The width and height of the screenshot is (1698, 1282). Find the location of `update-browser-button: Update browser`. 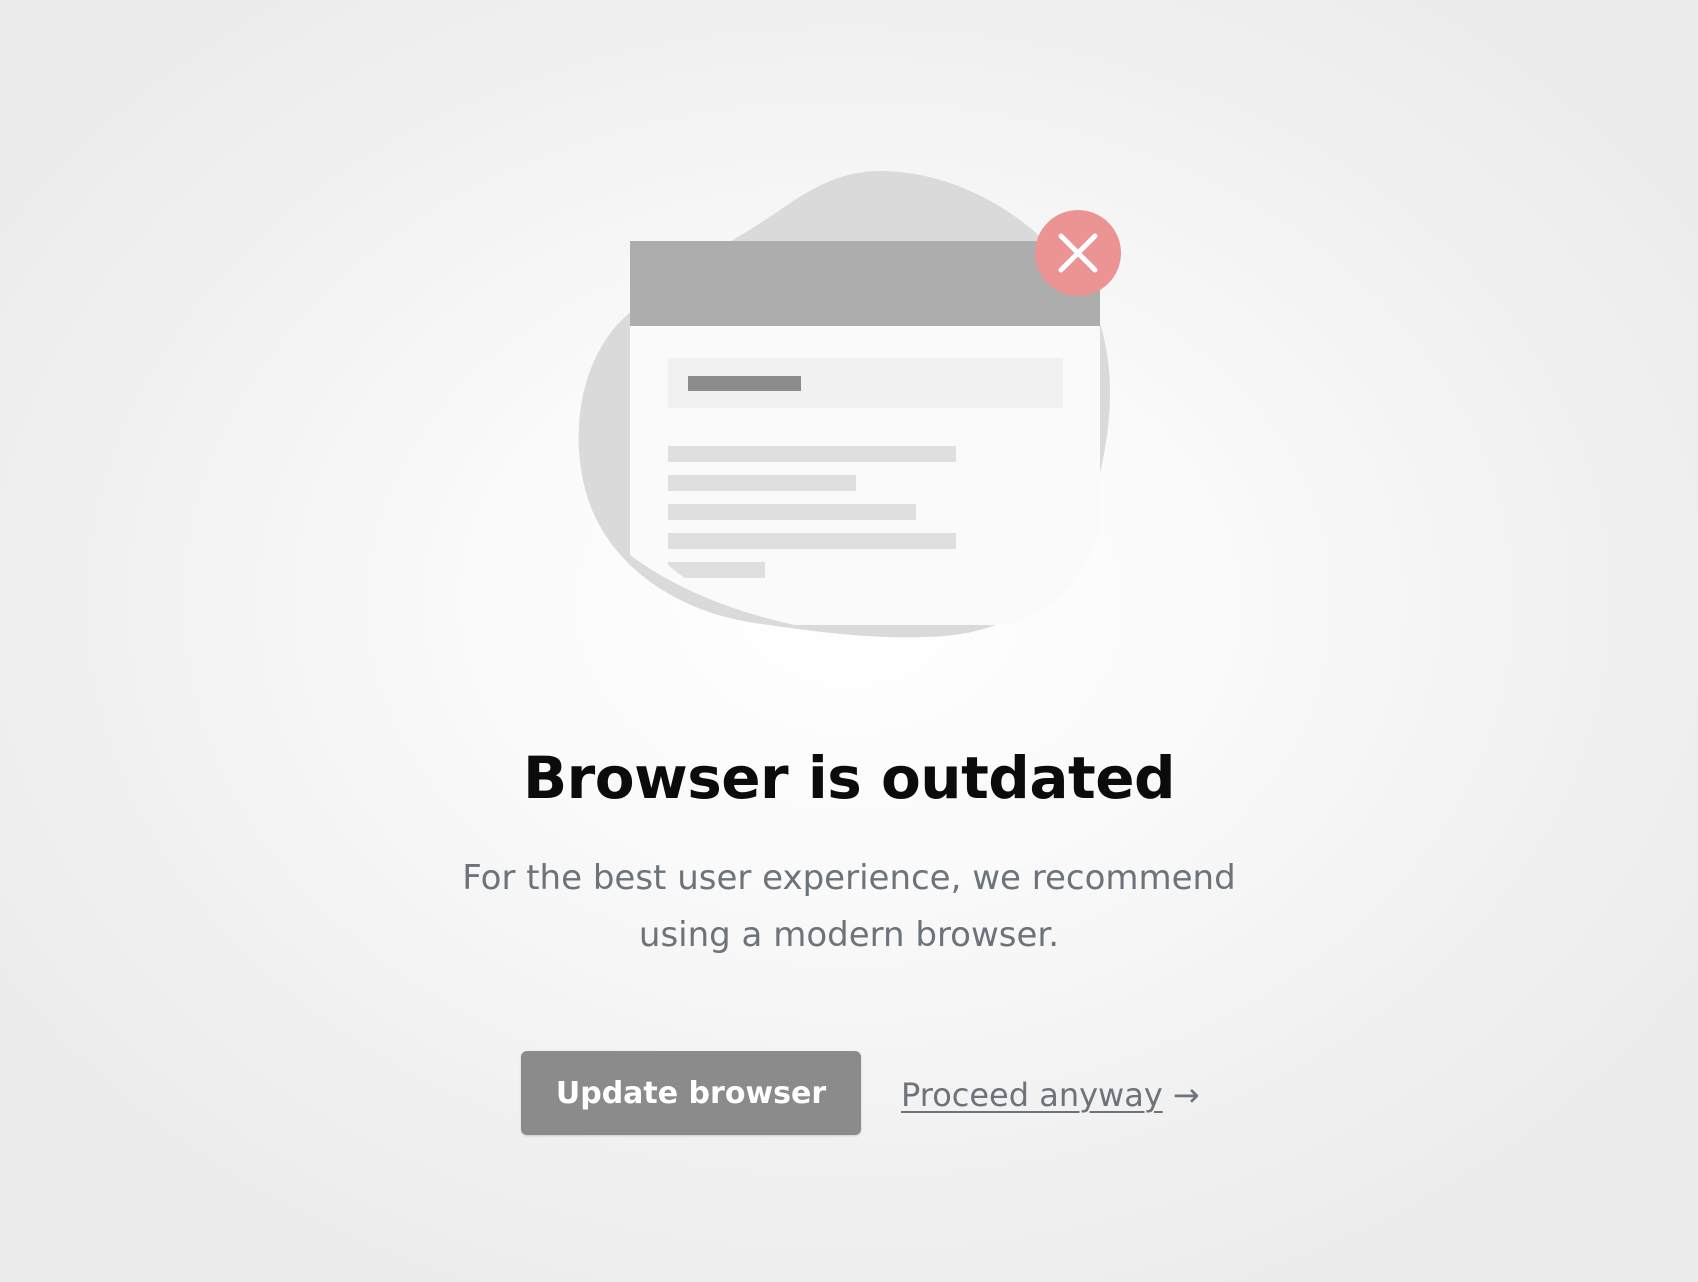

update-browser-button: Update browser is located at coordinates (691, 1093).